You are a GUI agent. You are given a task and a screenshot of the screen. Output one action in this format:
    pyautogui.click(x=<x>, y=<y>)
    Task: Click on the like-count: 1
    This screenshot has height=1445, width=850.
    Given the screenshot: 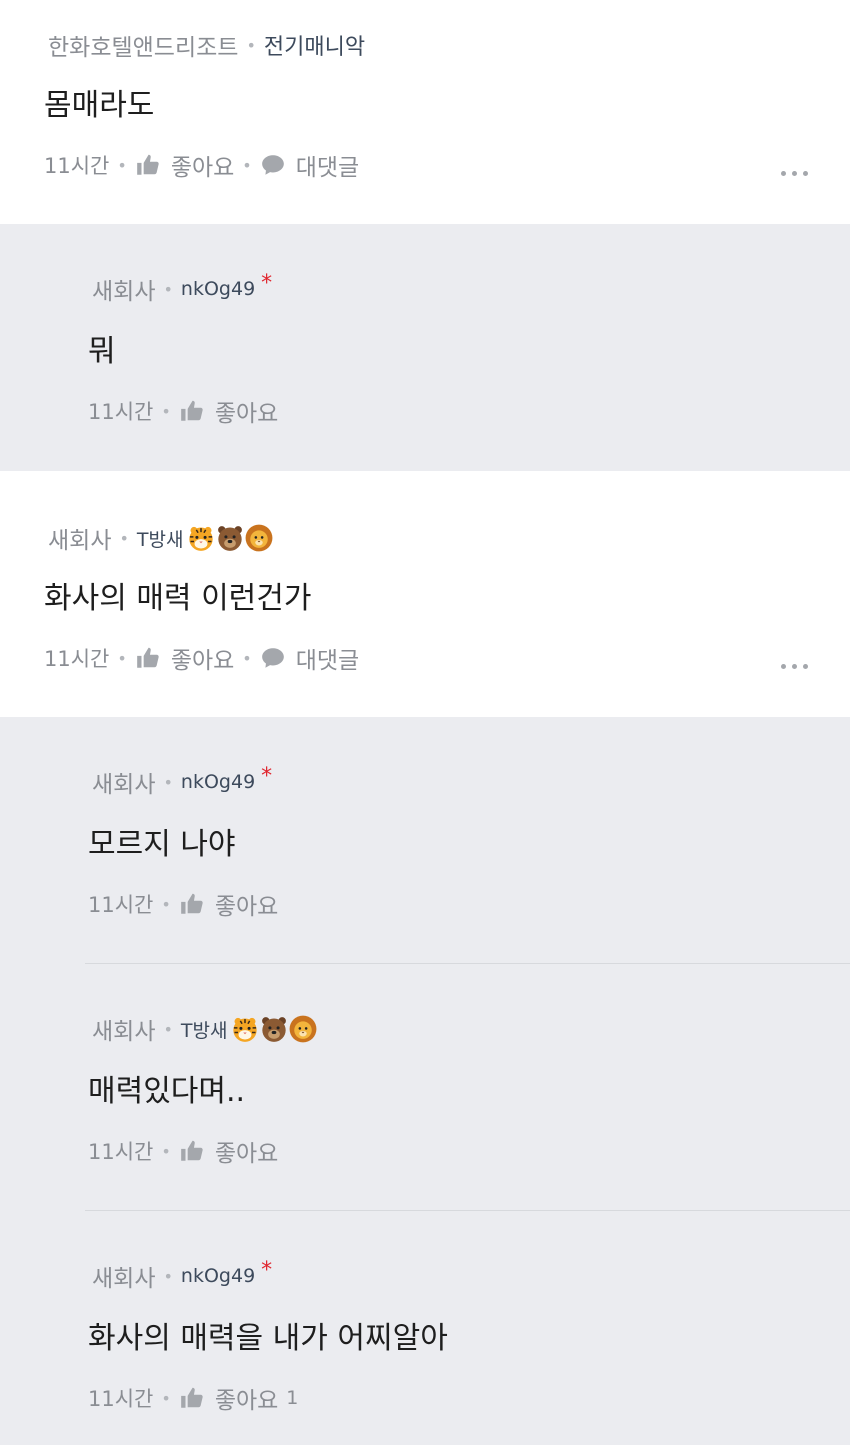 What is the action you would take?
    pyautogui.click(x=292, y=1398)
    